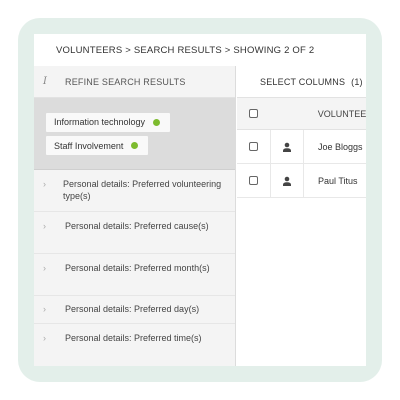 The height and width of the screenshot is (400, 400). I want to click on table-row: Joe Bloggs, so click(301, 147).